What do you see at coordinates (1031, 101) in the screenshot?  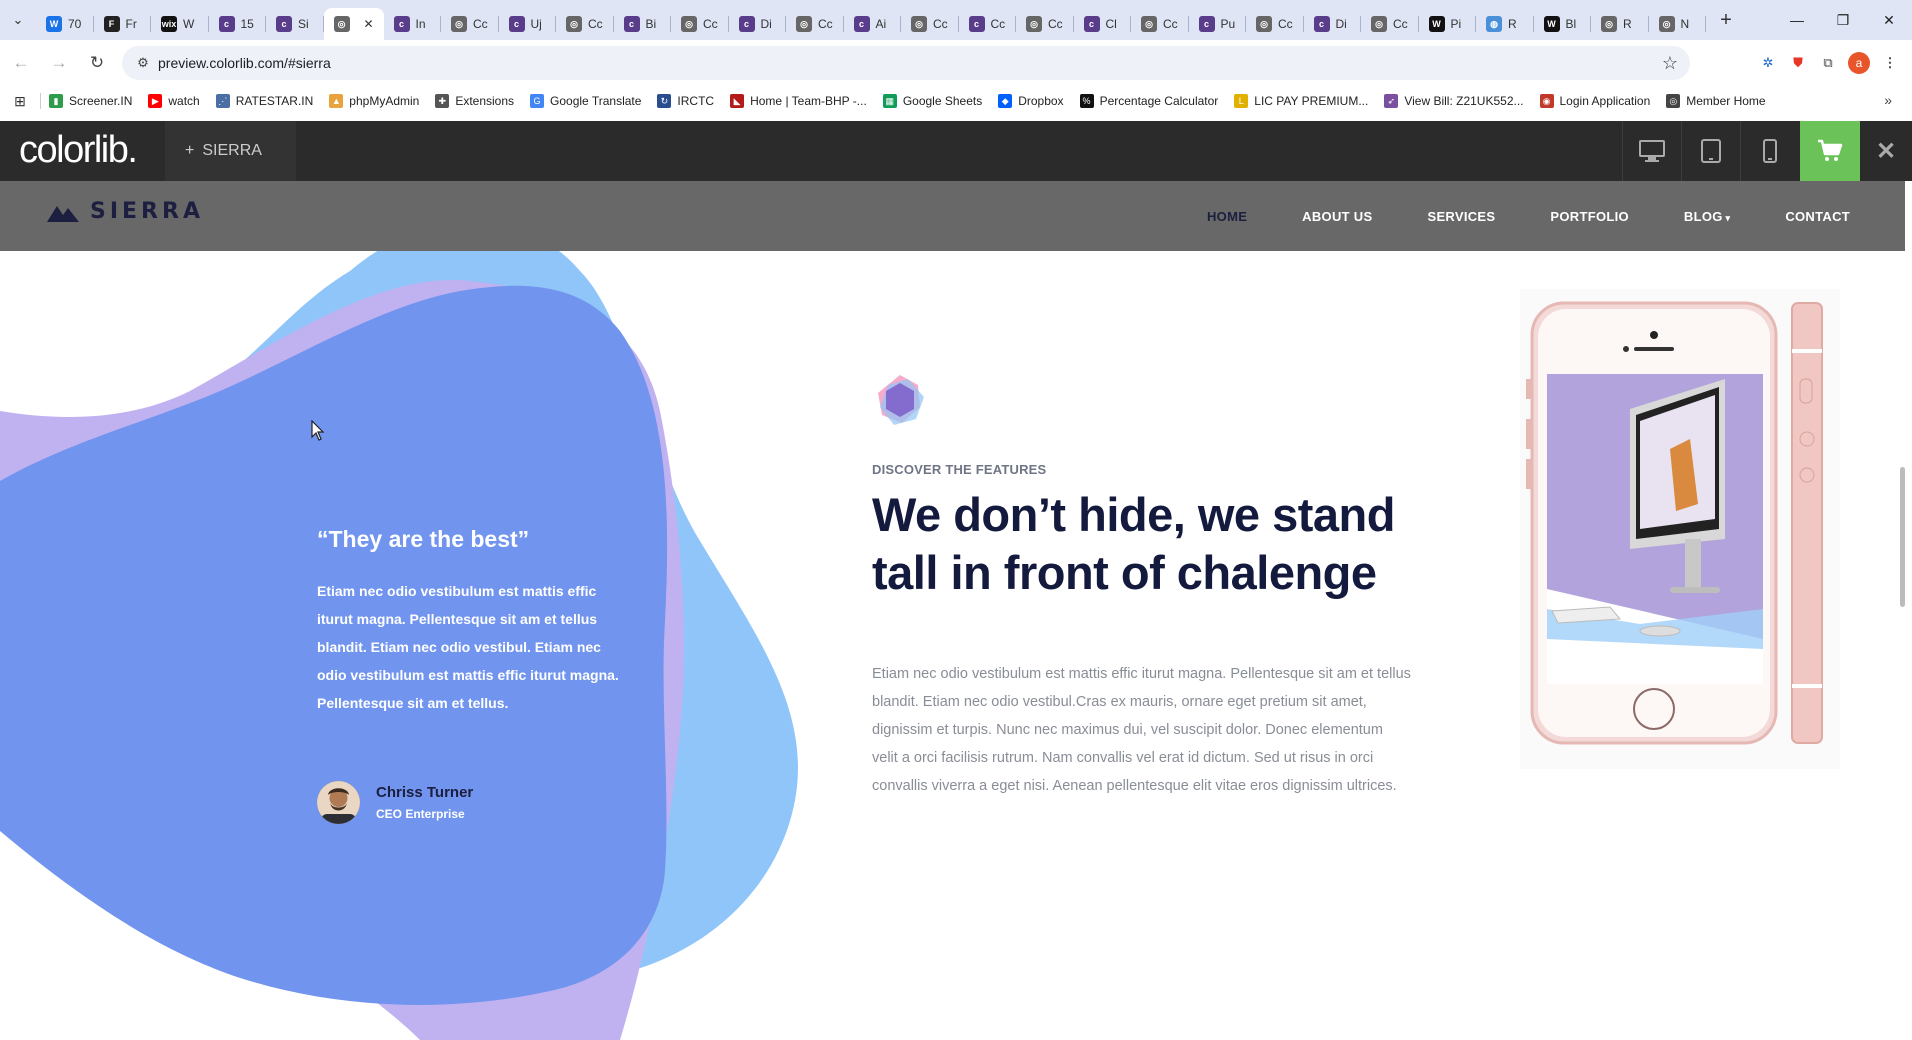 I see `bookmark-item: ◆ Dropbox` at bounding box center [1031, 101].